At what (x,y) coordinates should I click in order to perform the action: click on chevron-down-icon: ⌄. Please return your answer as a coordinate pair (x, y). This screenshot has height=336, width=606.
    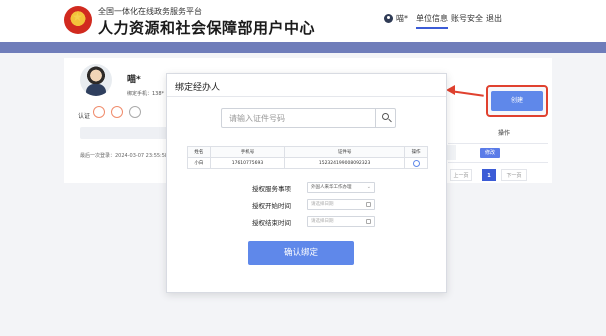
    Looking at the image, I should click on (368, 187).